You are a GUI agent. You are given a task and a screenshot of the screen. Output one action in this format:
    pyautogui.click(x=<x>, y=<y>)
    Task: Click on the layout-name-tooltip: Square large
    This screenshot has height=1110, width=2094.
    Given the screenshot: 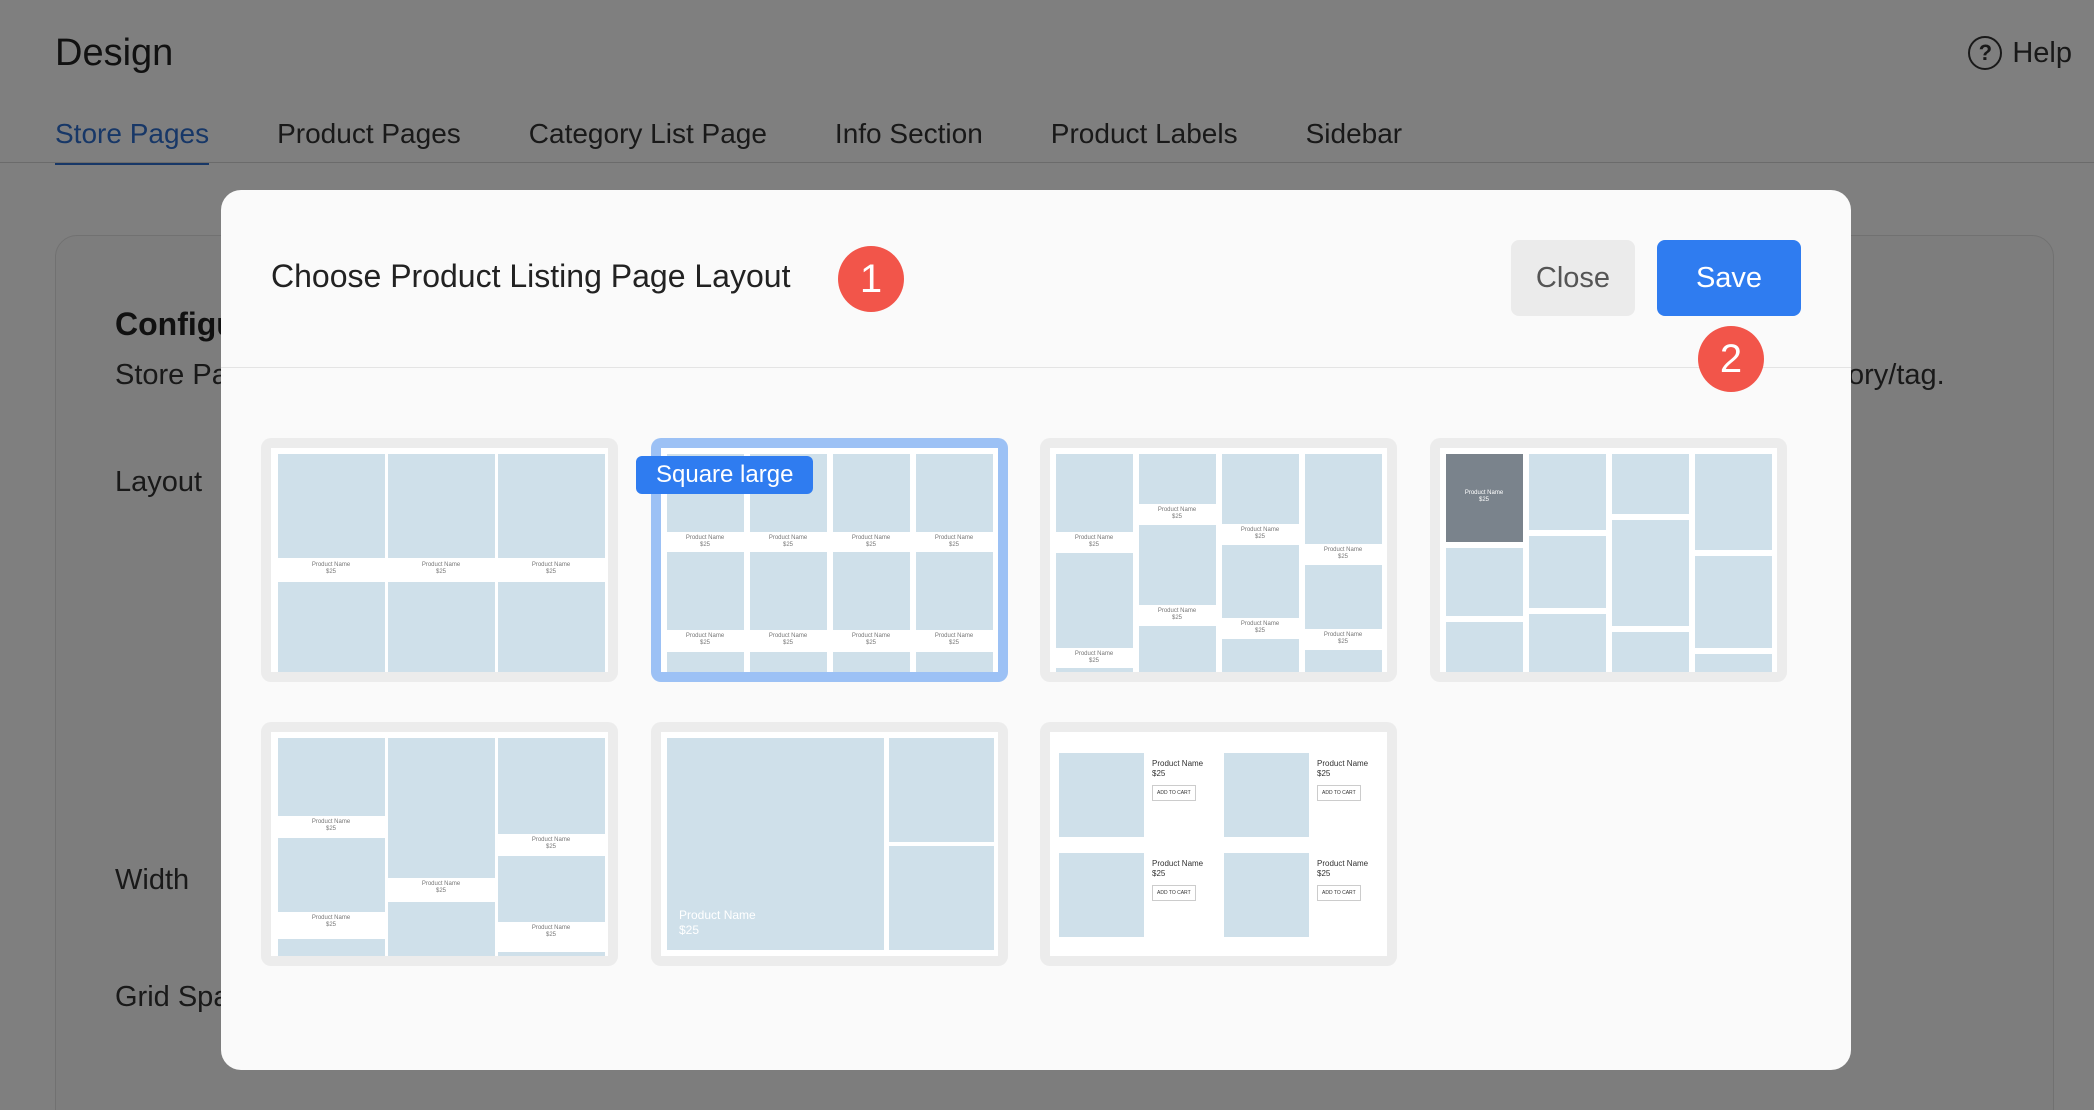 What is the action you would take?
    pyautogui.click(x=725, y=475)
    